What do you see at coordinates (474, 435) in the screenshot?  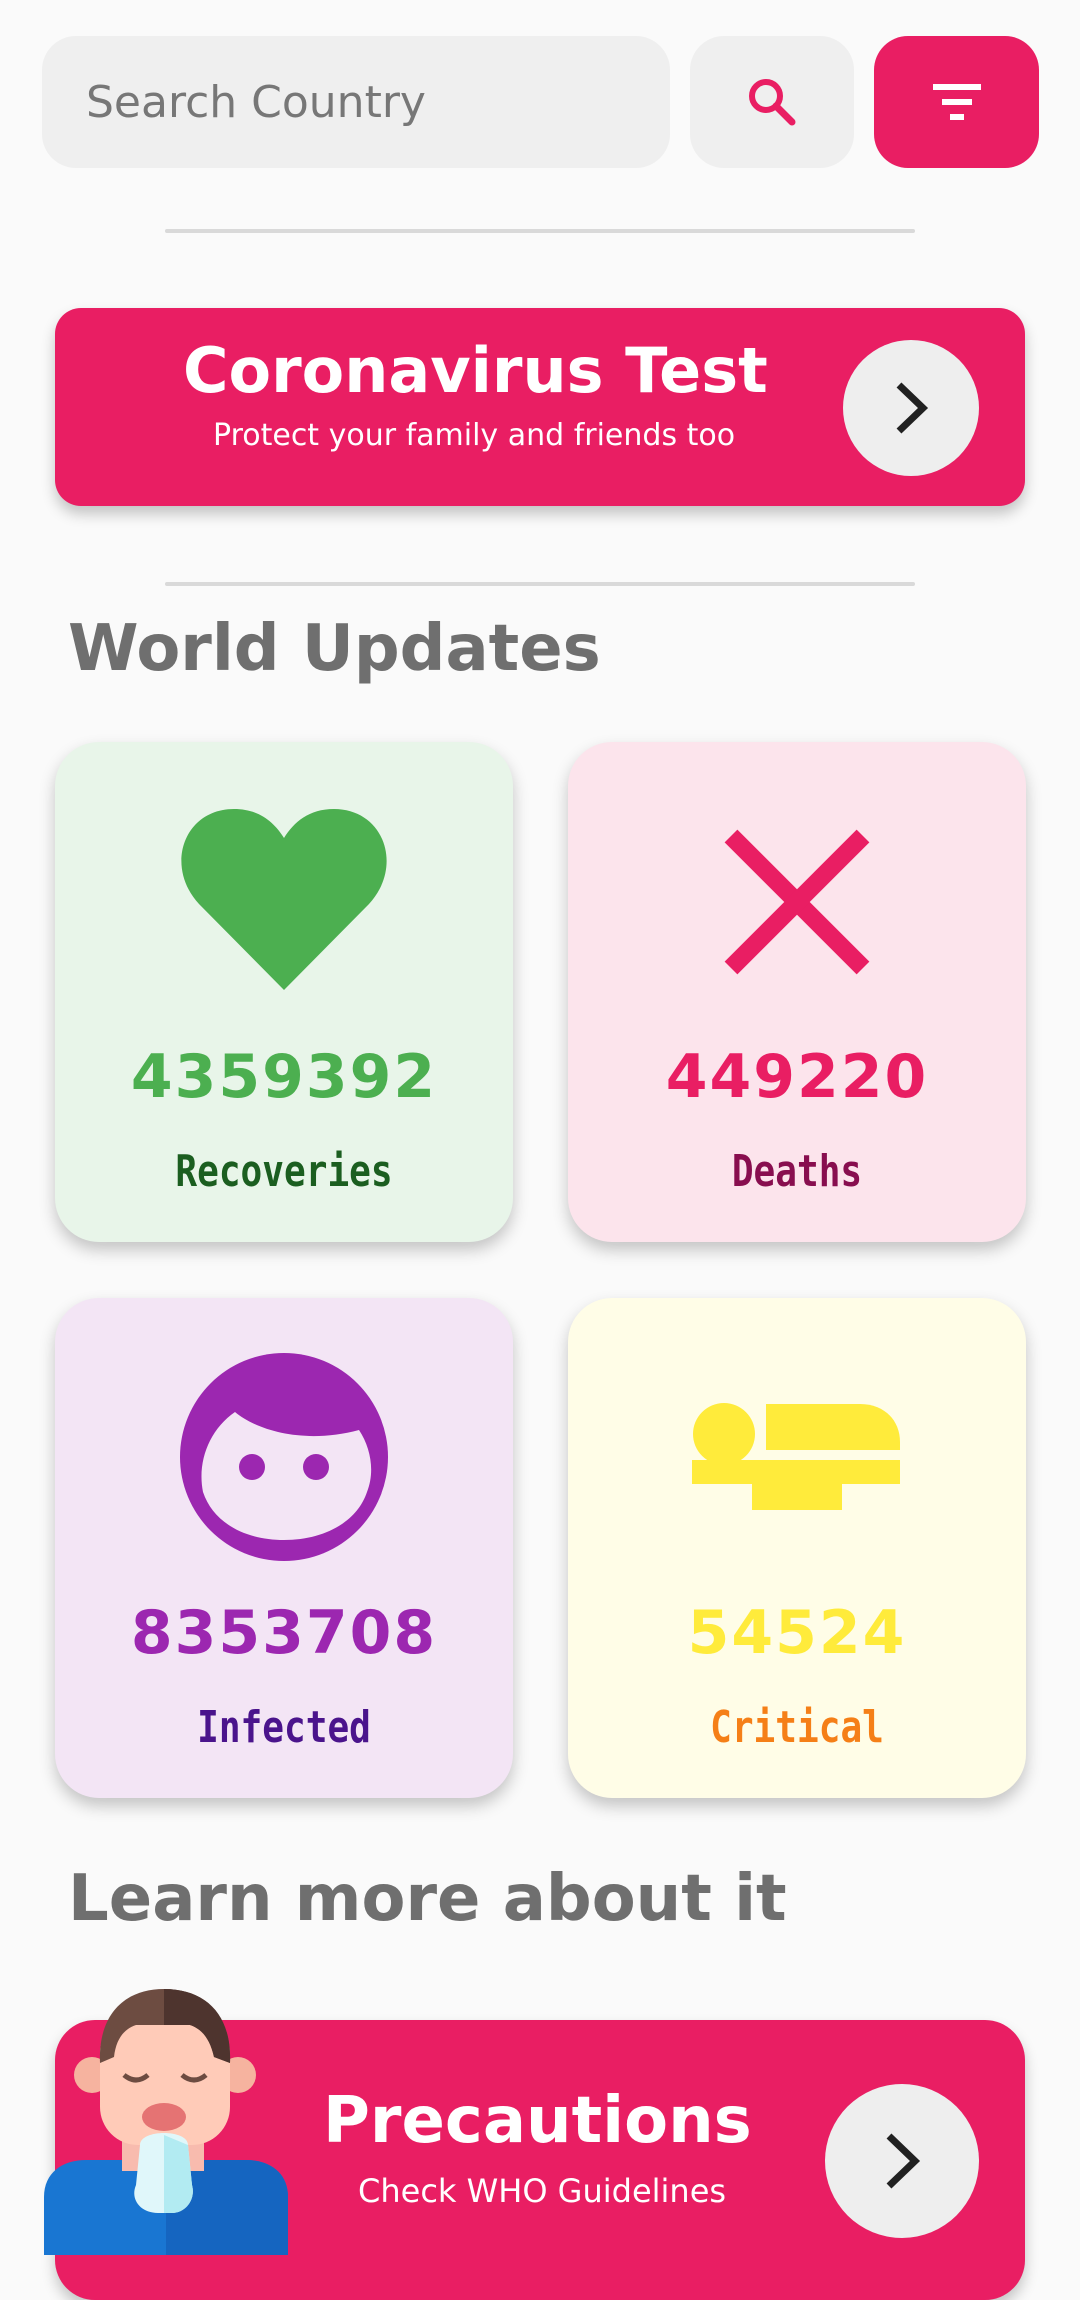 I see `banner-subtitle: Protect your family and friends too` at bounding box center [474, 435].